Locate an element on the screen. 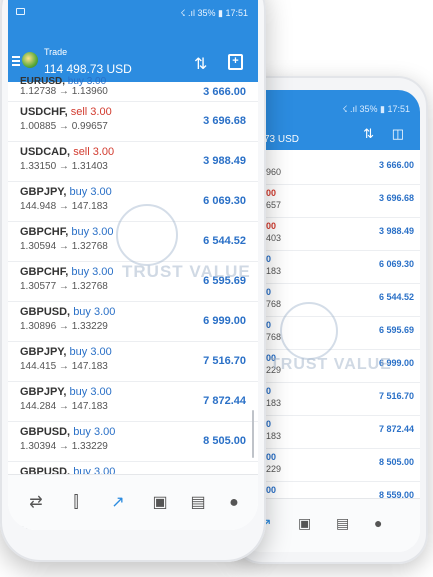 This screenshot has height=577, width=433. position-prices: 1.33150 → 1.31403 is located at coordinates (64, 166).